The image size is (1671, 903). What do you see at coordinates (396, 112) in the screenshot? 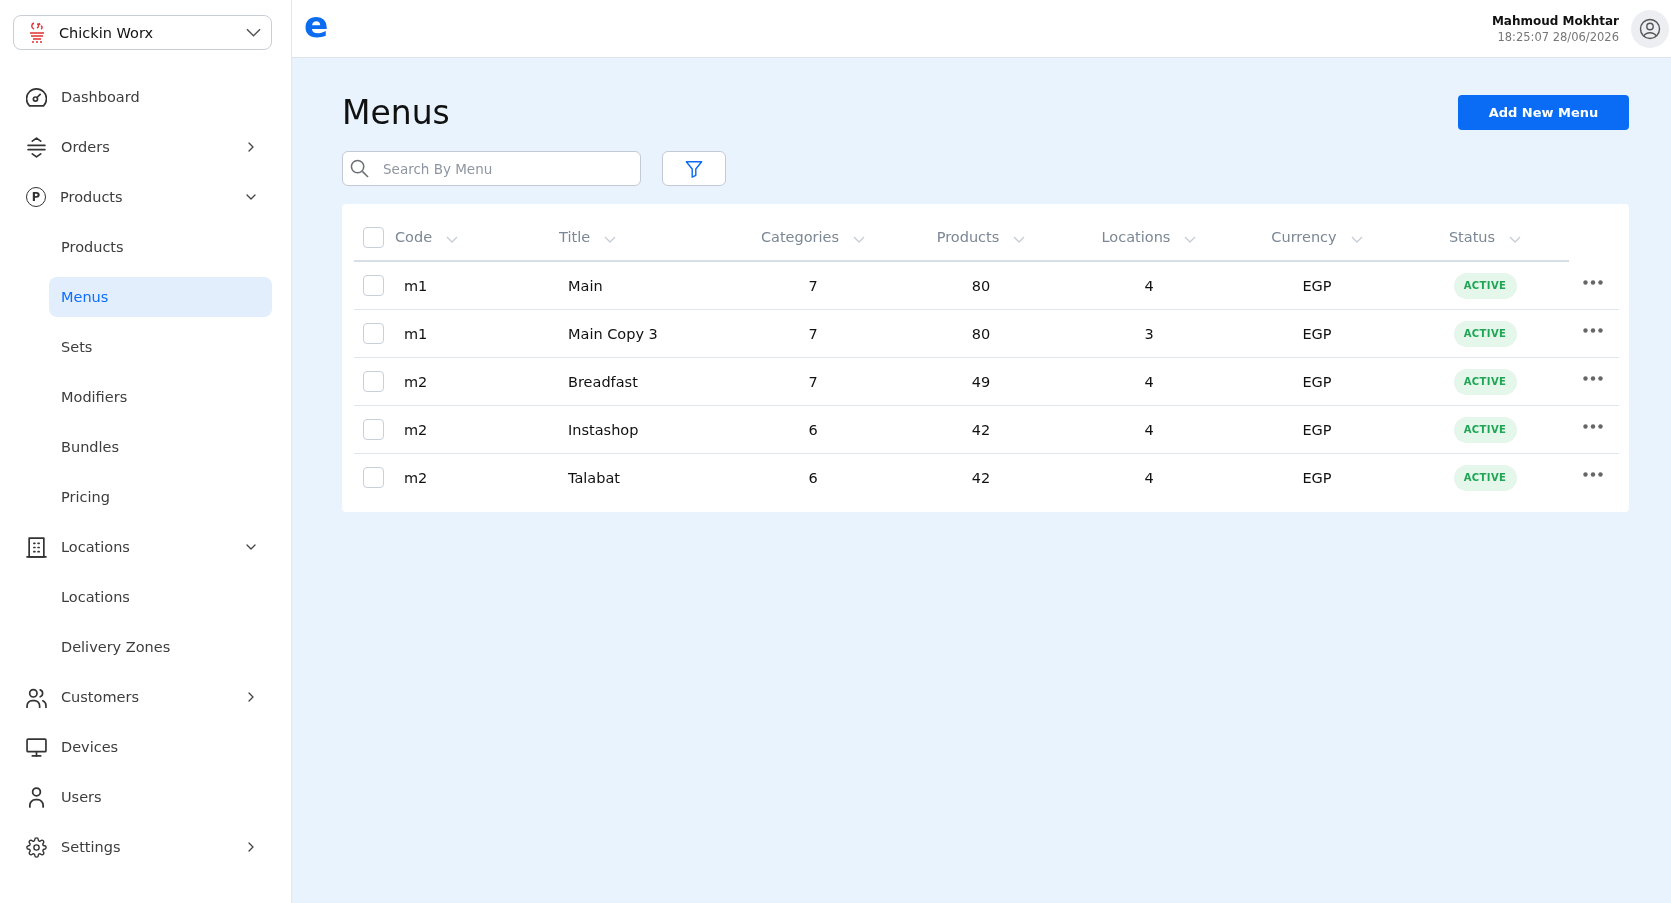
I see `page-title: Menus` at bounding box center [396, 112].